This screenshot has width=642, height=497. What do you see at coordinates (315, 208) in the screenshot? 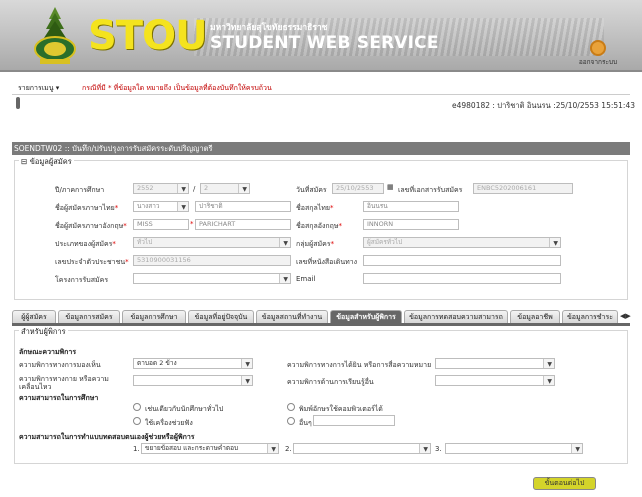
I see `surname-th-label: ชื่อสกุลไทย*` at bounding box center [315, 208].